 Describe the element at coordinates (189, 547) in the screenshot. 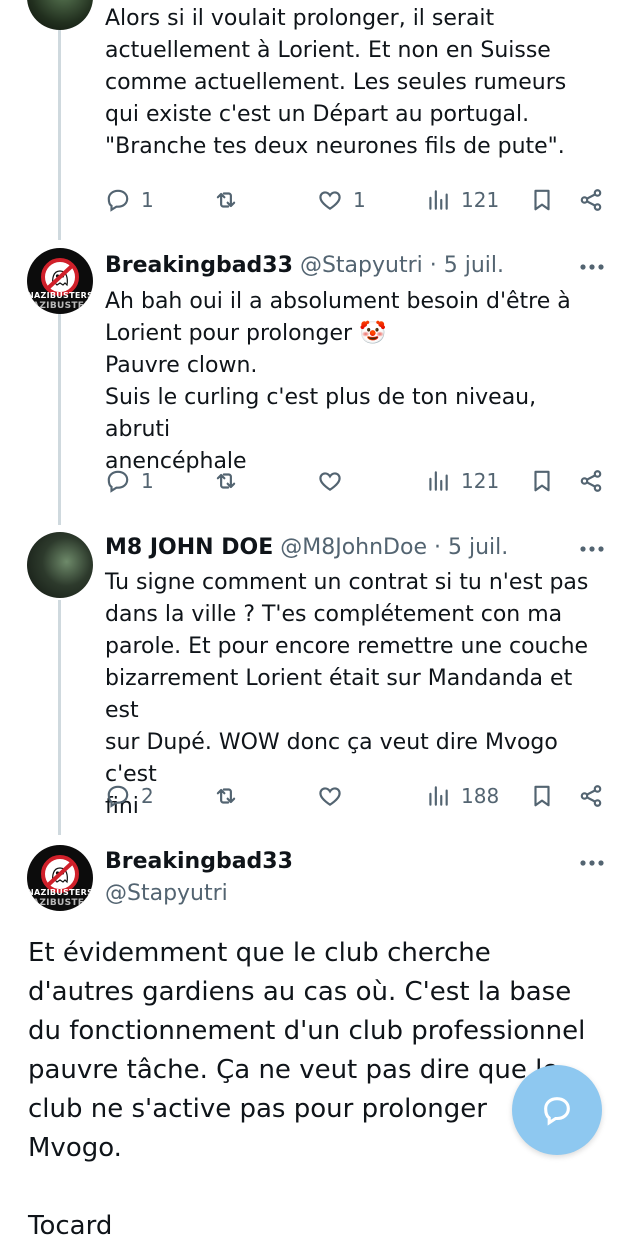

I see `display-name: M8 JOHN DOE` at that location.